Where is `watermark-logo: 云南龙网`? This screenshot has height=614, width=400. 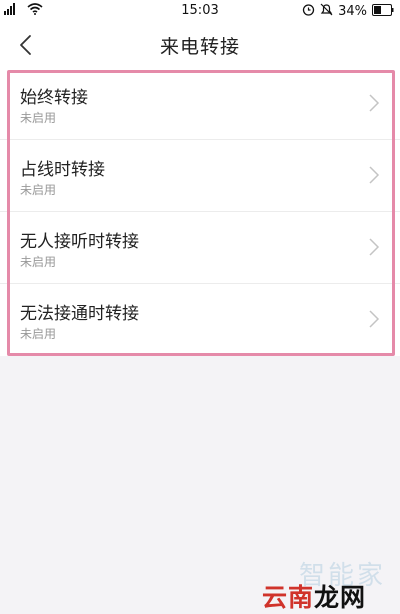 watermark-logo: 云南龙网 is located at coordinates (314, 596).